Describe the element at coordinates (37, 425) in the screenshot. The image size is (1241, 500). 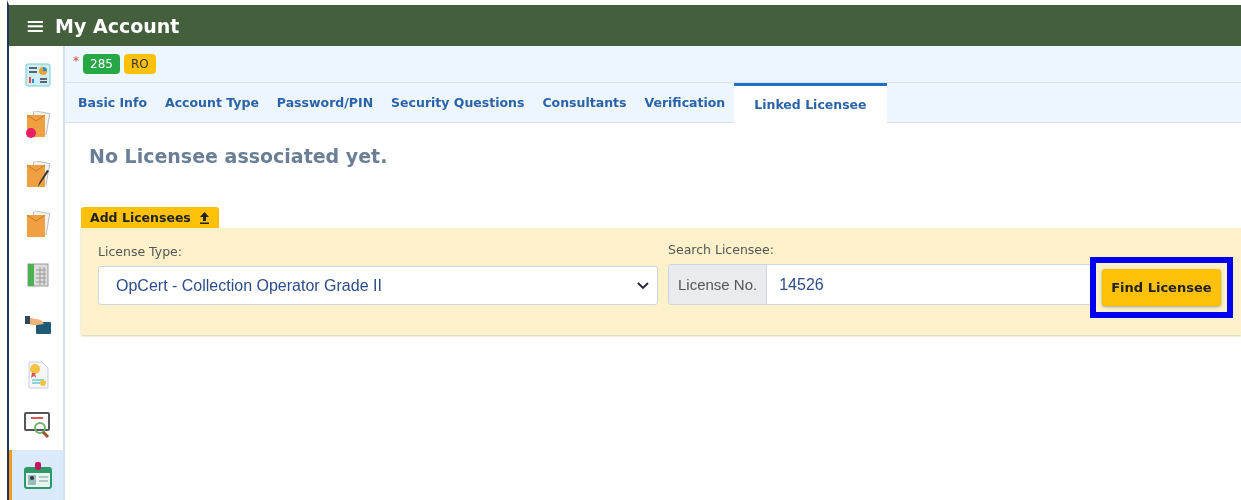
I see `monitor-search-icon` at that location.